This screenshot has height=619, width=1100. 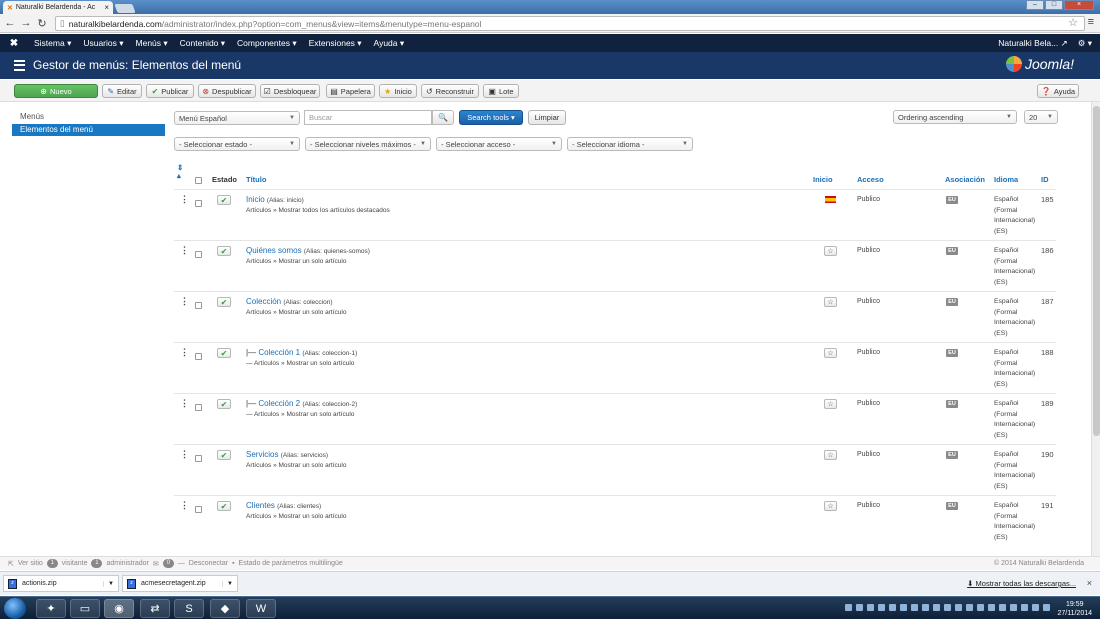 What do you see at coordinates (450, 91) in the screenshot?
I see `rebuild-button: ↺ Reconstruir` at bounding box center [450, 91].